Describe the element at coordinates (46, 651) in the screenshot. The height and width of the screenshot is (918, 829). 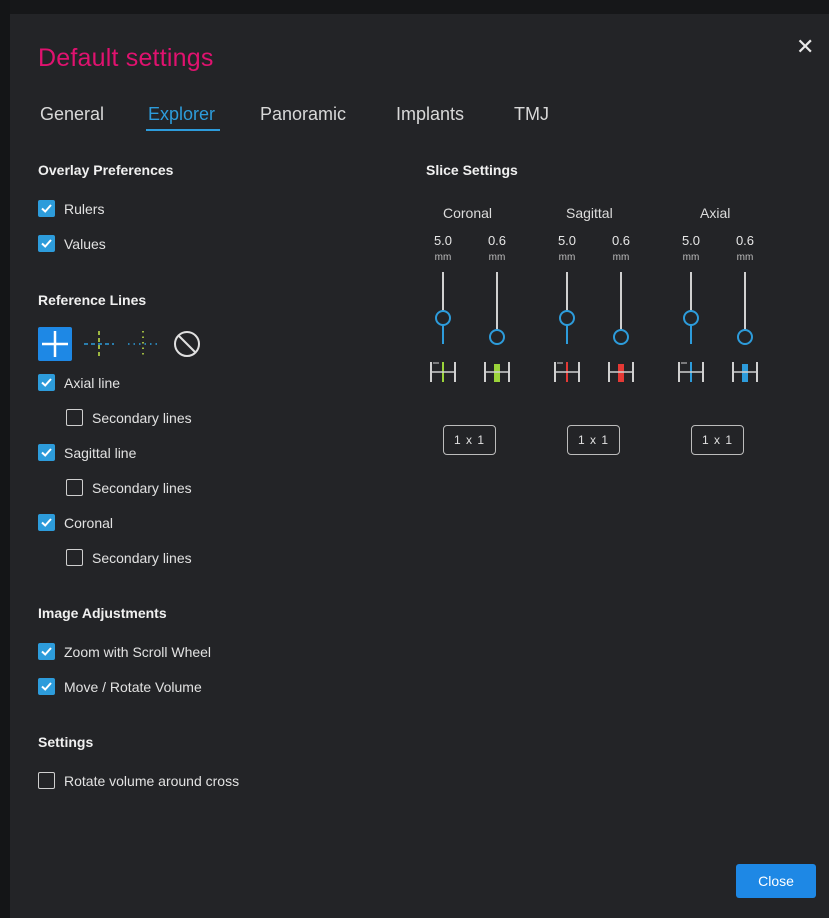
I see `zoom-scroll-checkbox` at that location.